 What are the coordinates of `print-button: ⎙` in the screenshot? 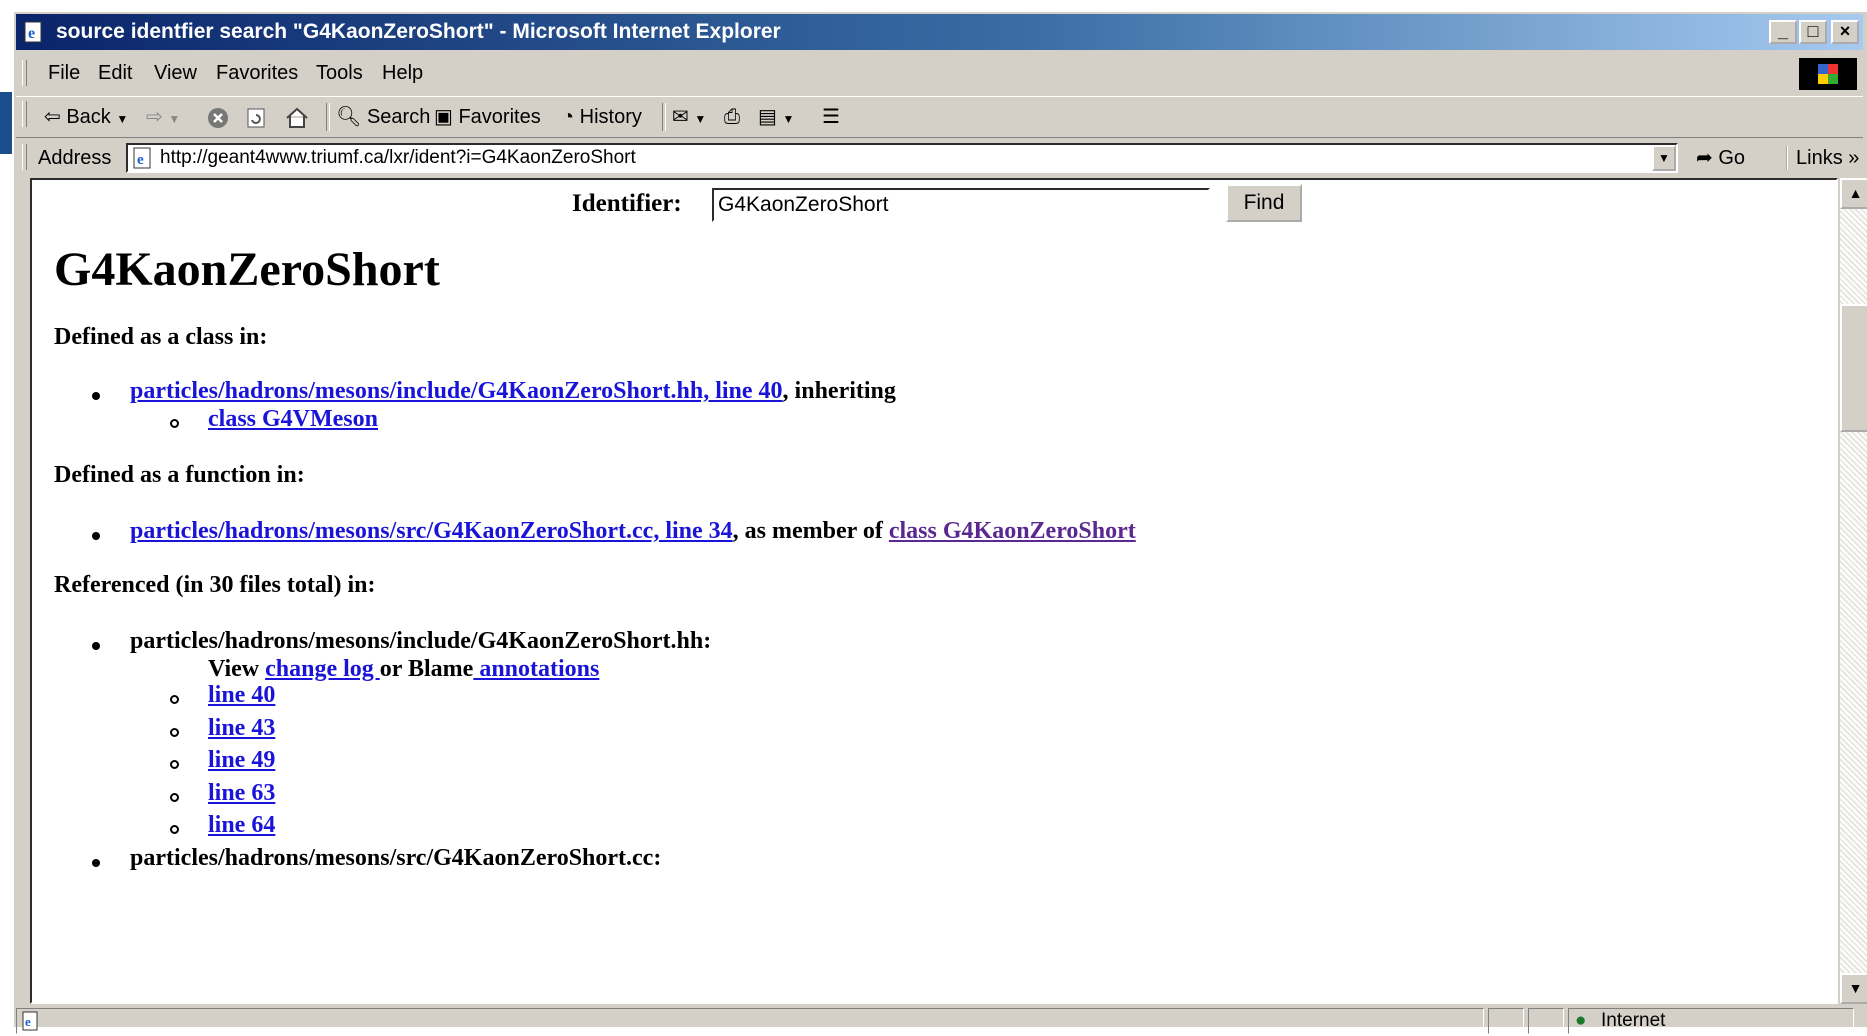 It's located at (732, 117).